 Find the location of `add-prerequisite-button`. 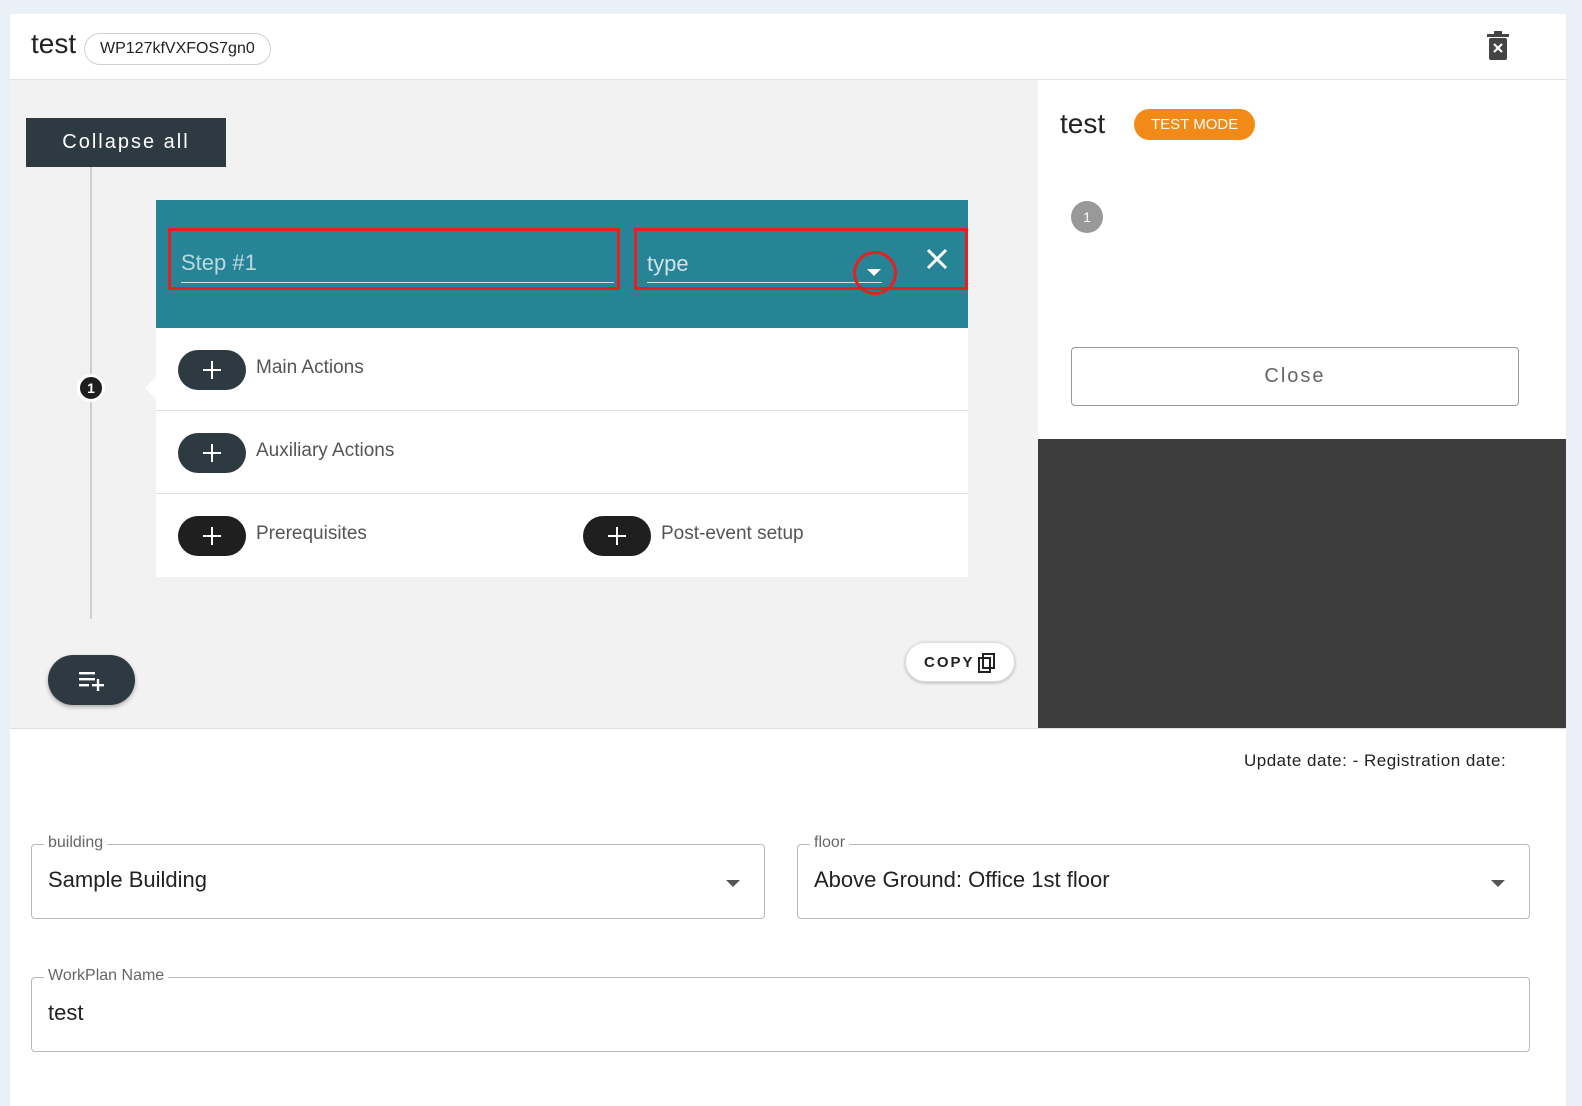

add-prerequisite-button is located at coordinates (212, 536).